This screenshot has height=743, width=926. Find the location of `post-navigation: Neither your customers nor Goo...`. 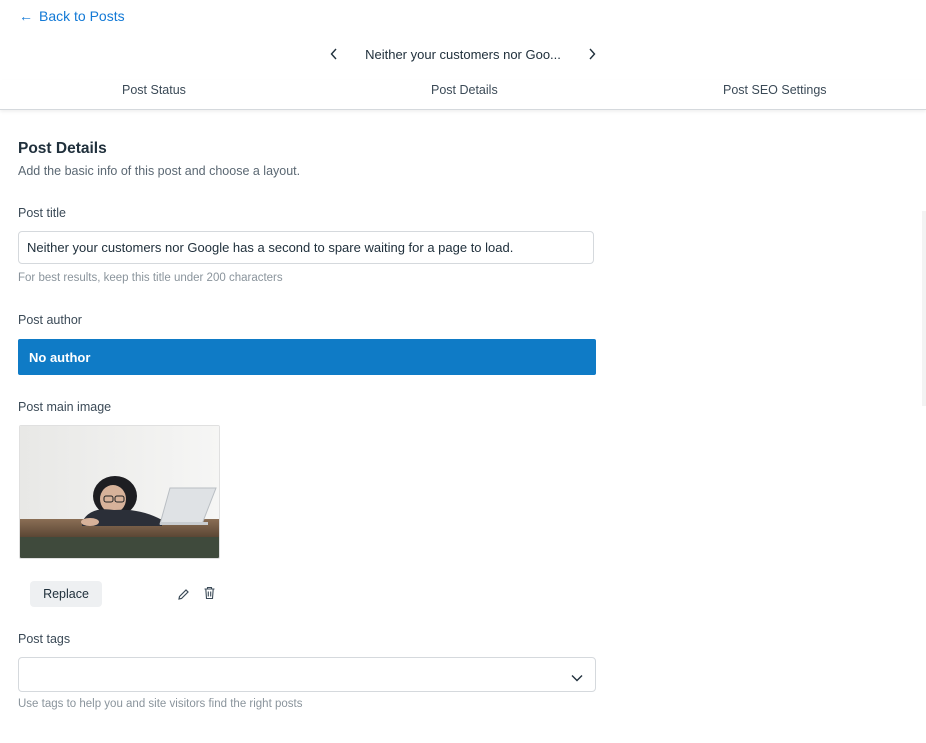

post-navigation: Neither your customers nor Goo... is located at coordinates (463, 54).